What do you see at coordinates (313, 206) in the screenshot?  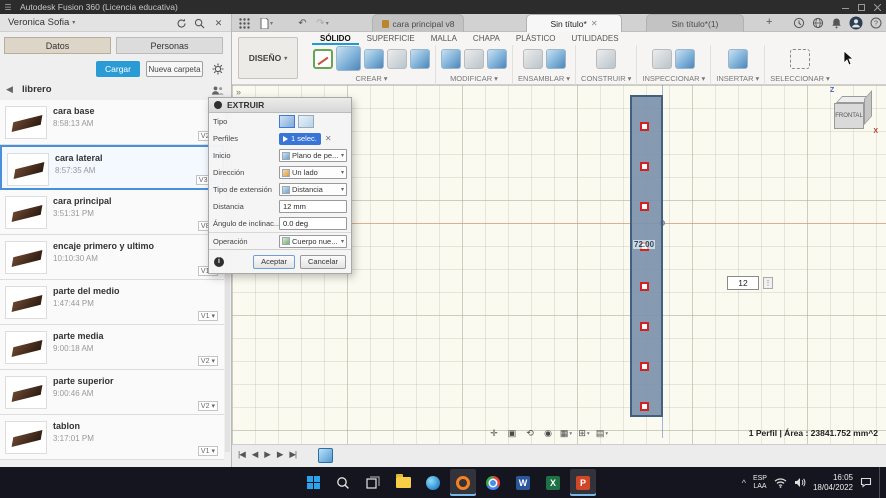 I see `distance-input: 12 mm` at bounding box center [313, 206].